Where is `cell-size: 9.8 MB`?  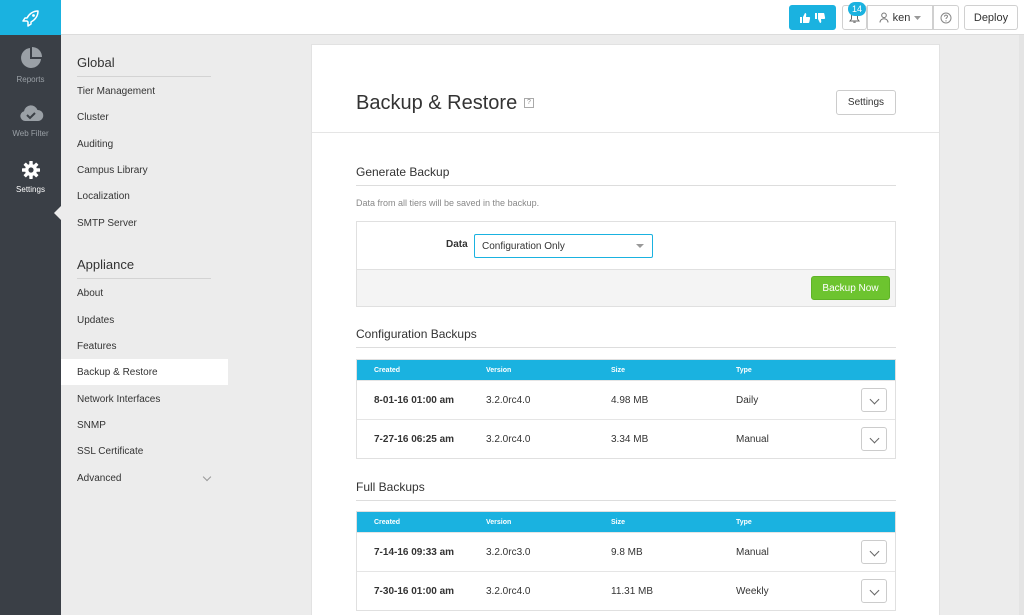
cell-size: 9.8 MB is located at coordinates (627, 552).